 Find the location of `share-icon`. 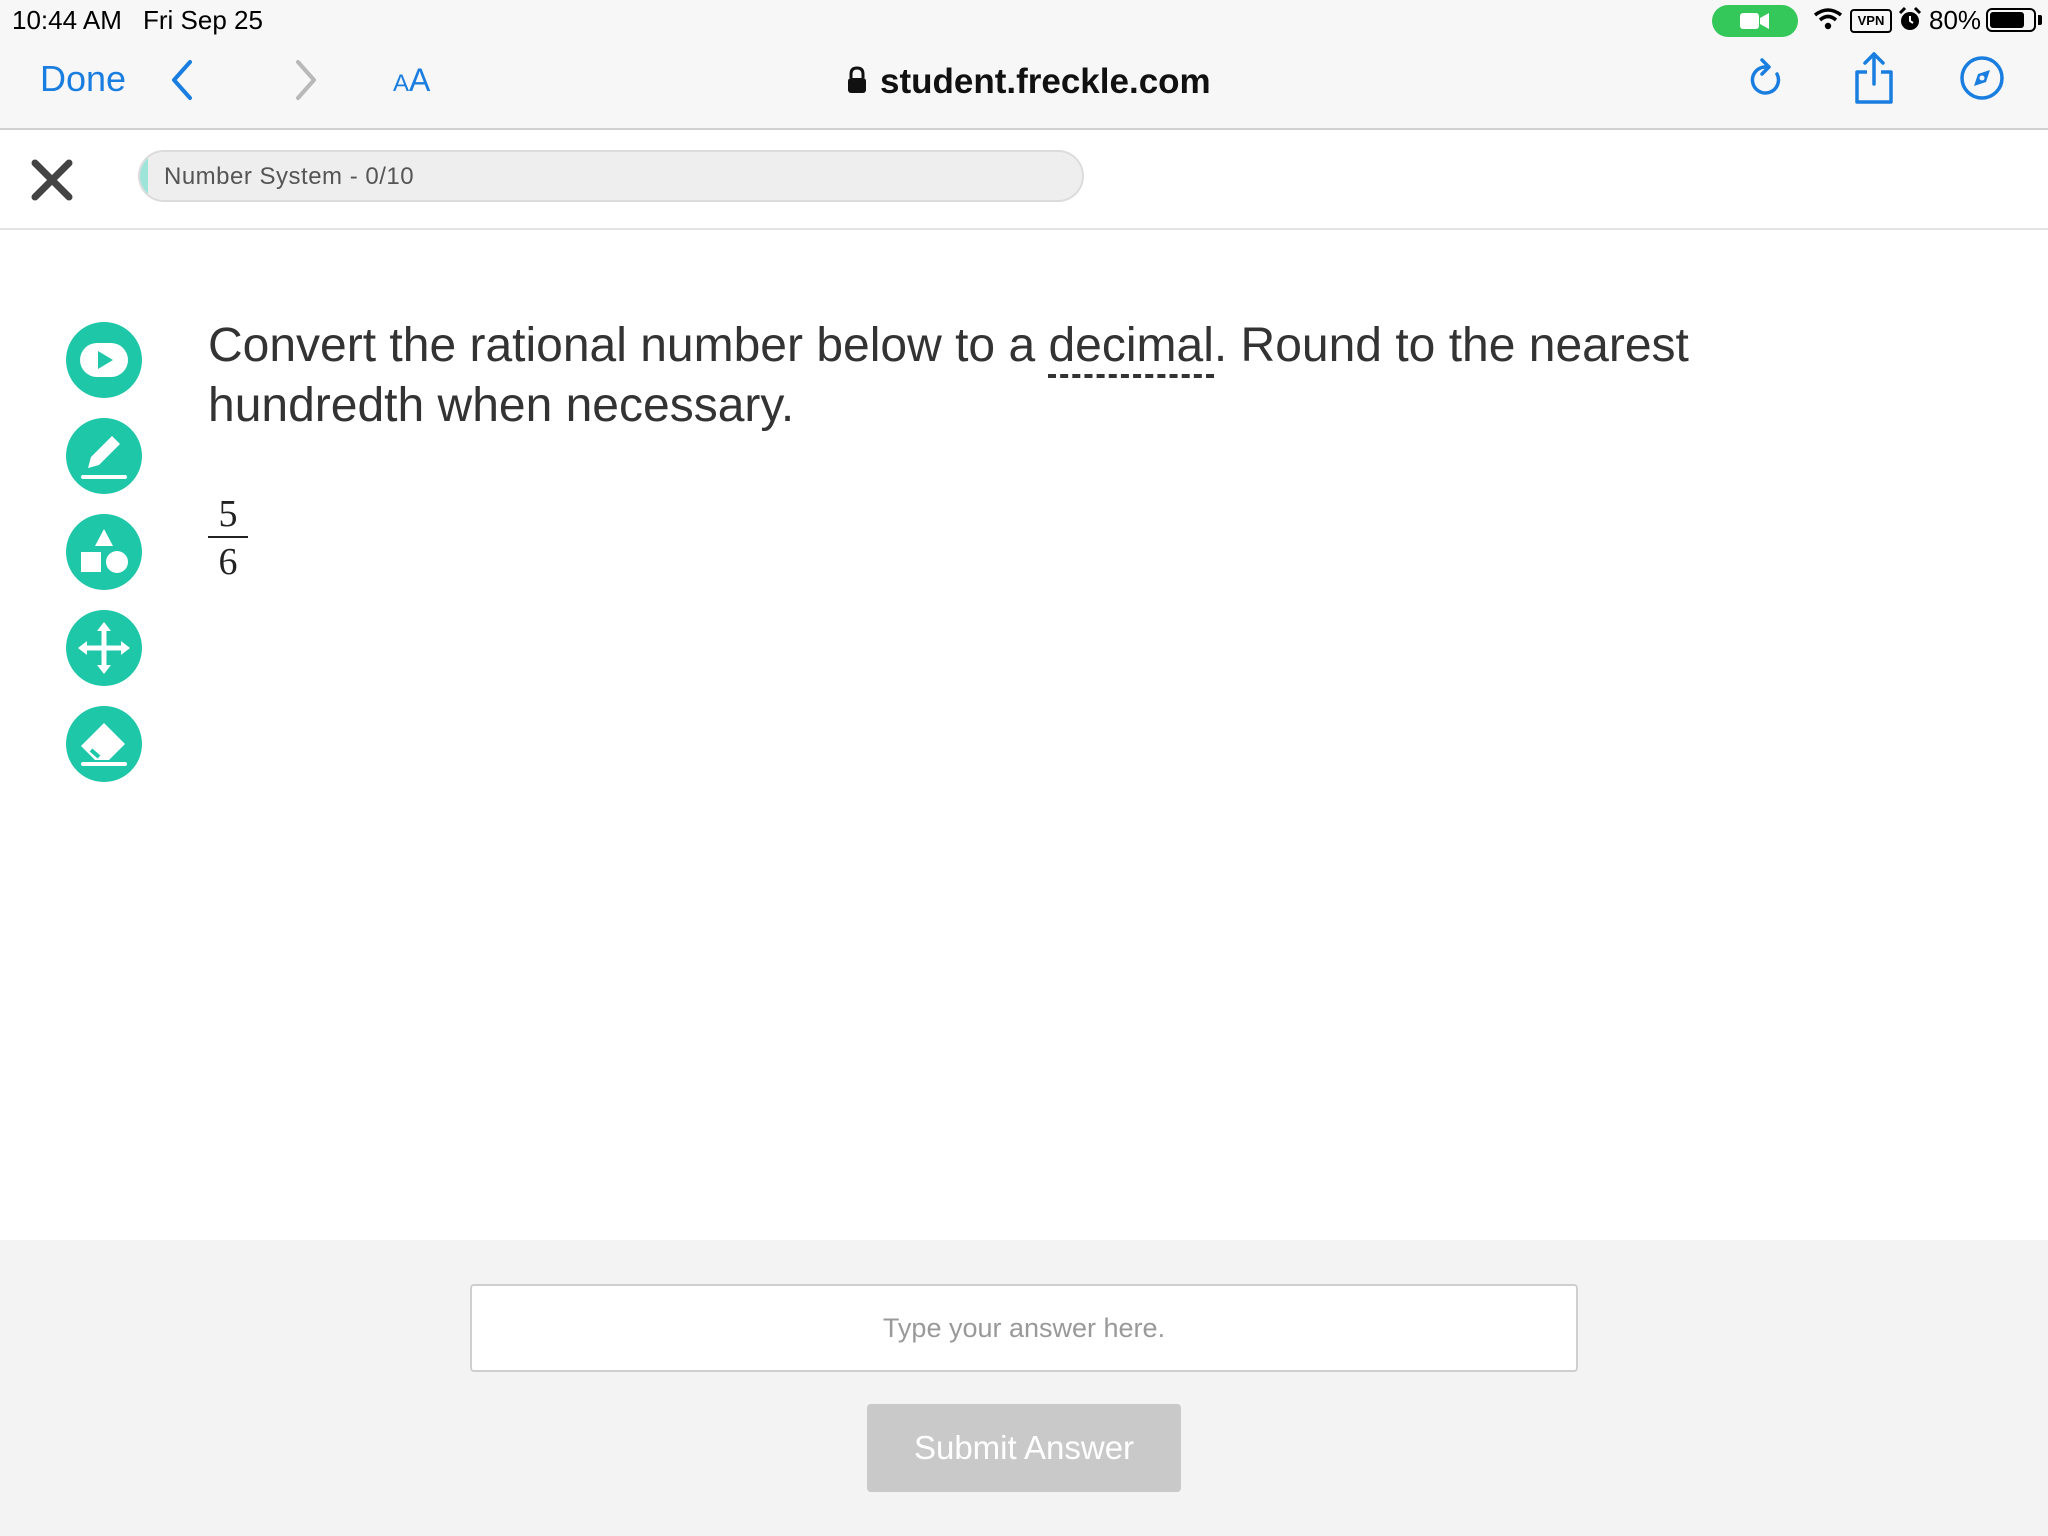

share-icon is located at coordinates (1874, 80).